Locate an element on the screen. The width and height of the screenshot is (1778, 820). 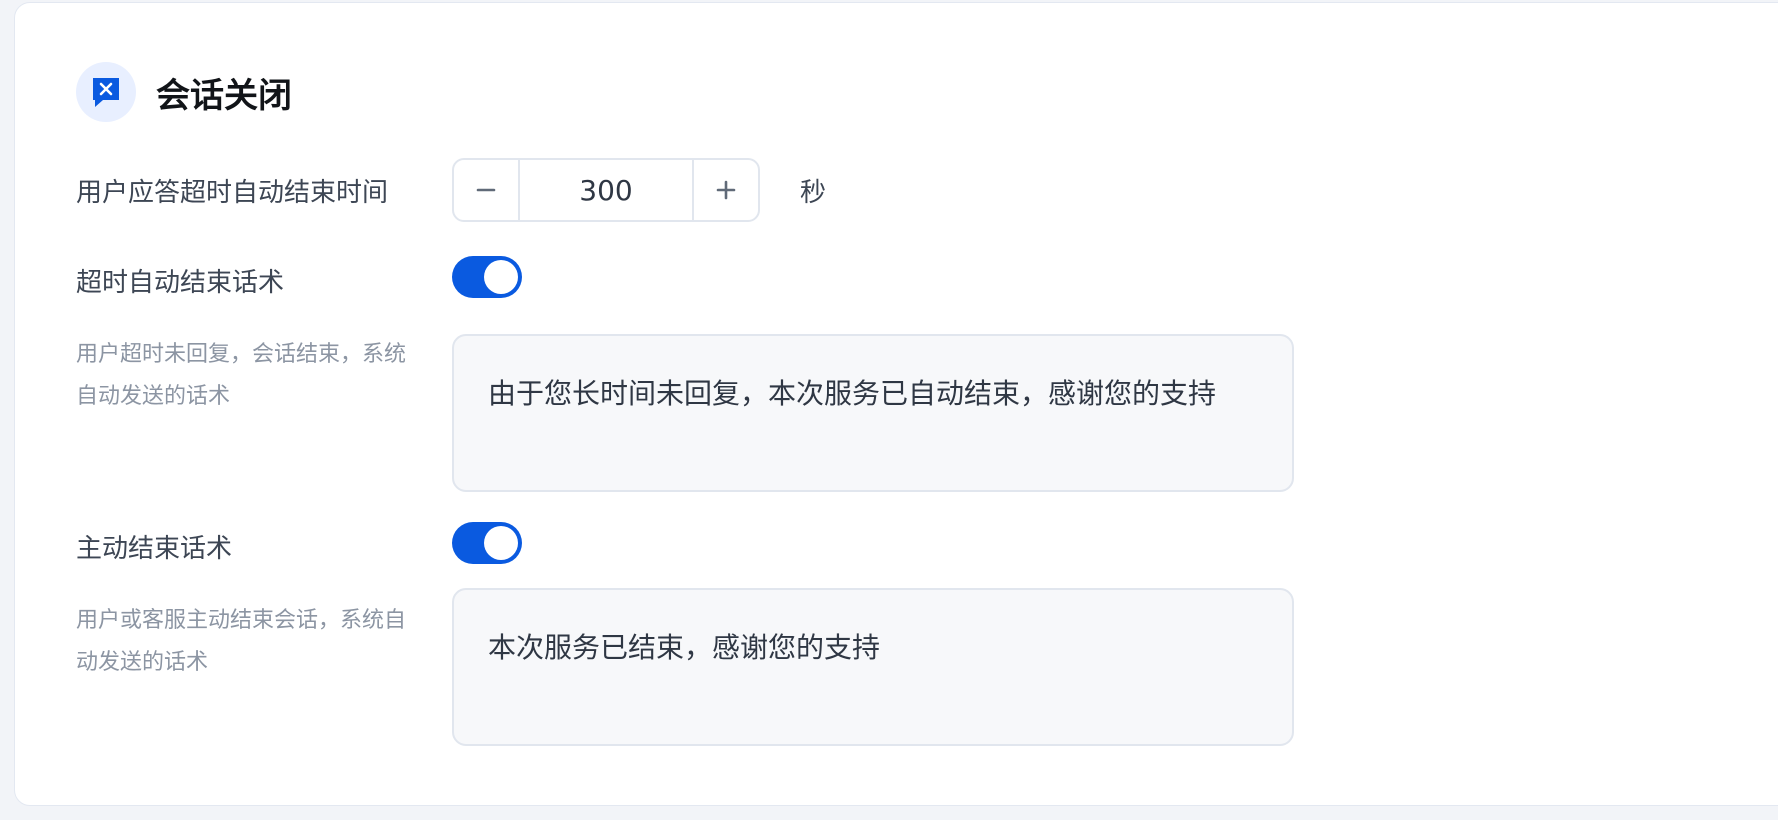
timeout-unit: 秒 is located at coordinates (813, 193).